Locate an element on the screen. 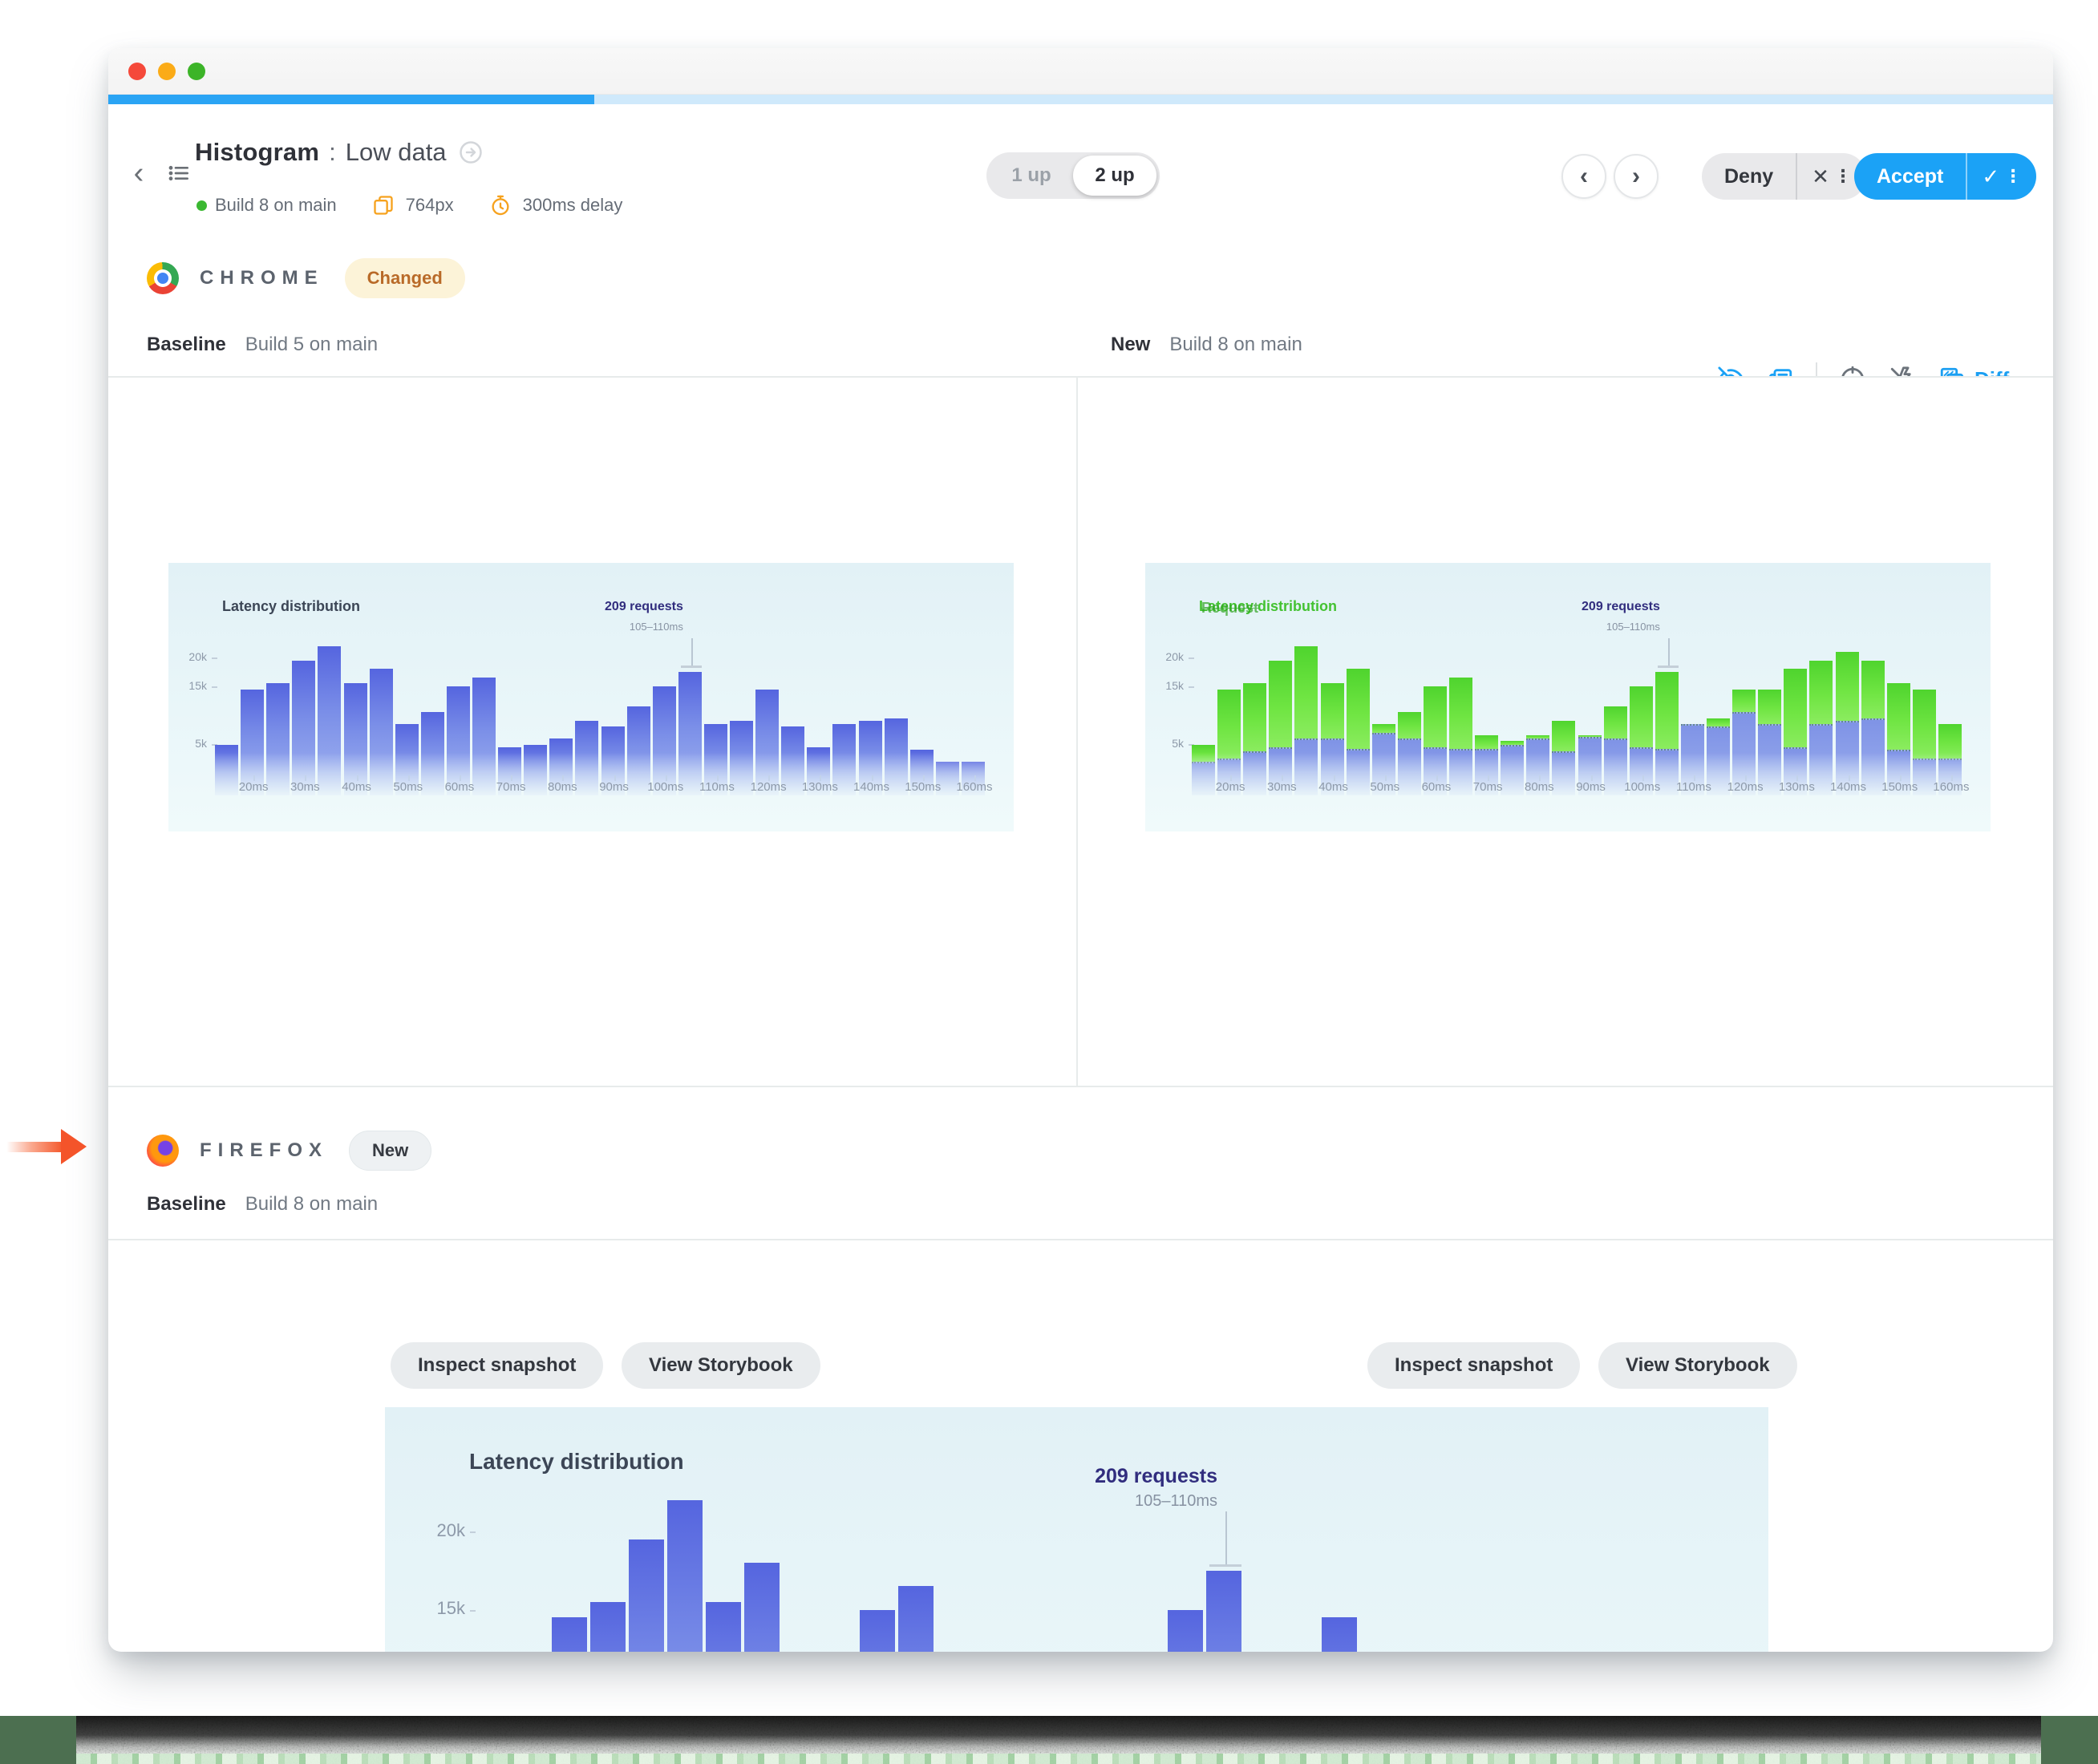 This screenshot has height=1764, width=2098. annotation-range: 105–110ms is located at coordinates (1175, 1501).